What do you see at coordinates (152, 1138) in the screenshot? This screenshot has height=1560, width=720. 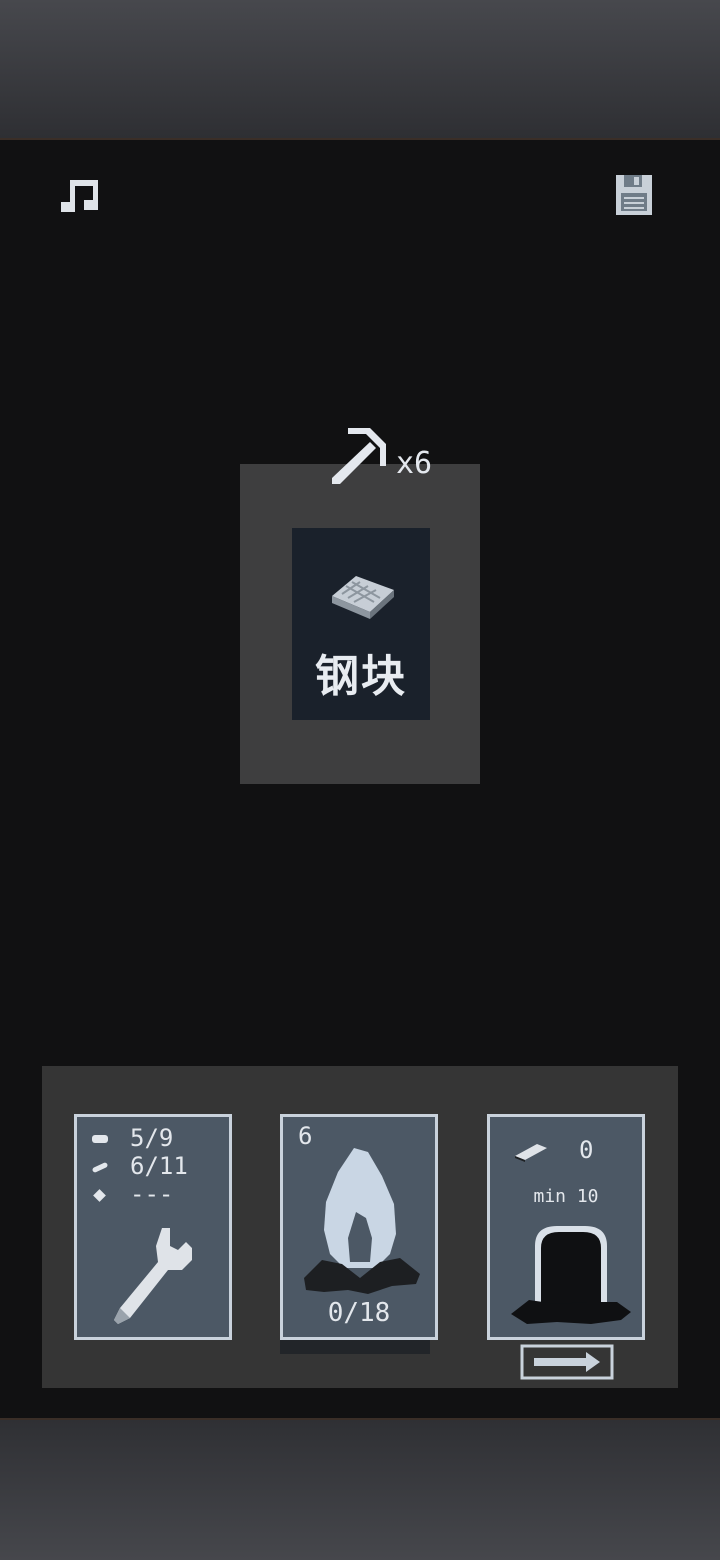 I see `stat-stone-value: 5/9` at bounding box center [152, 1138].